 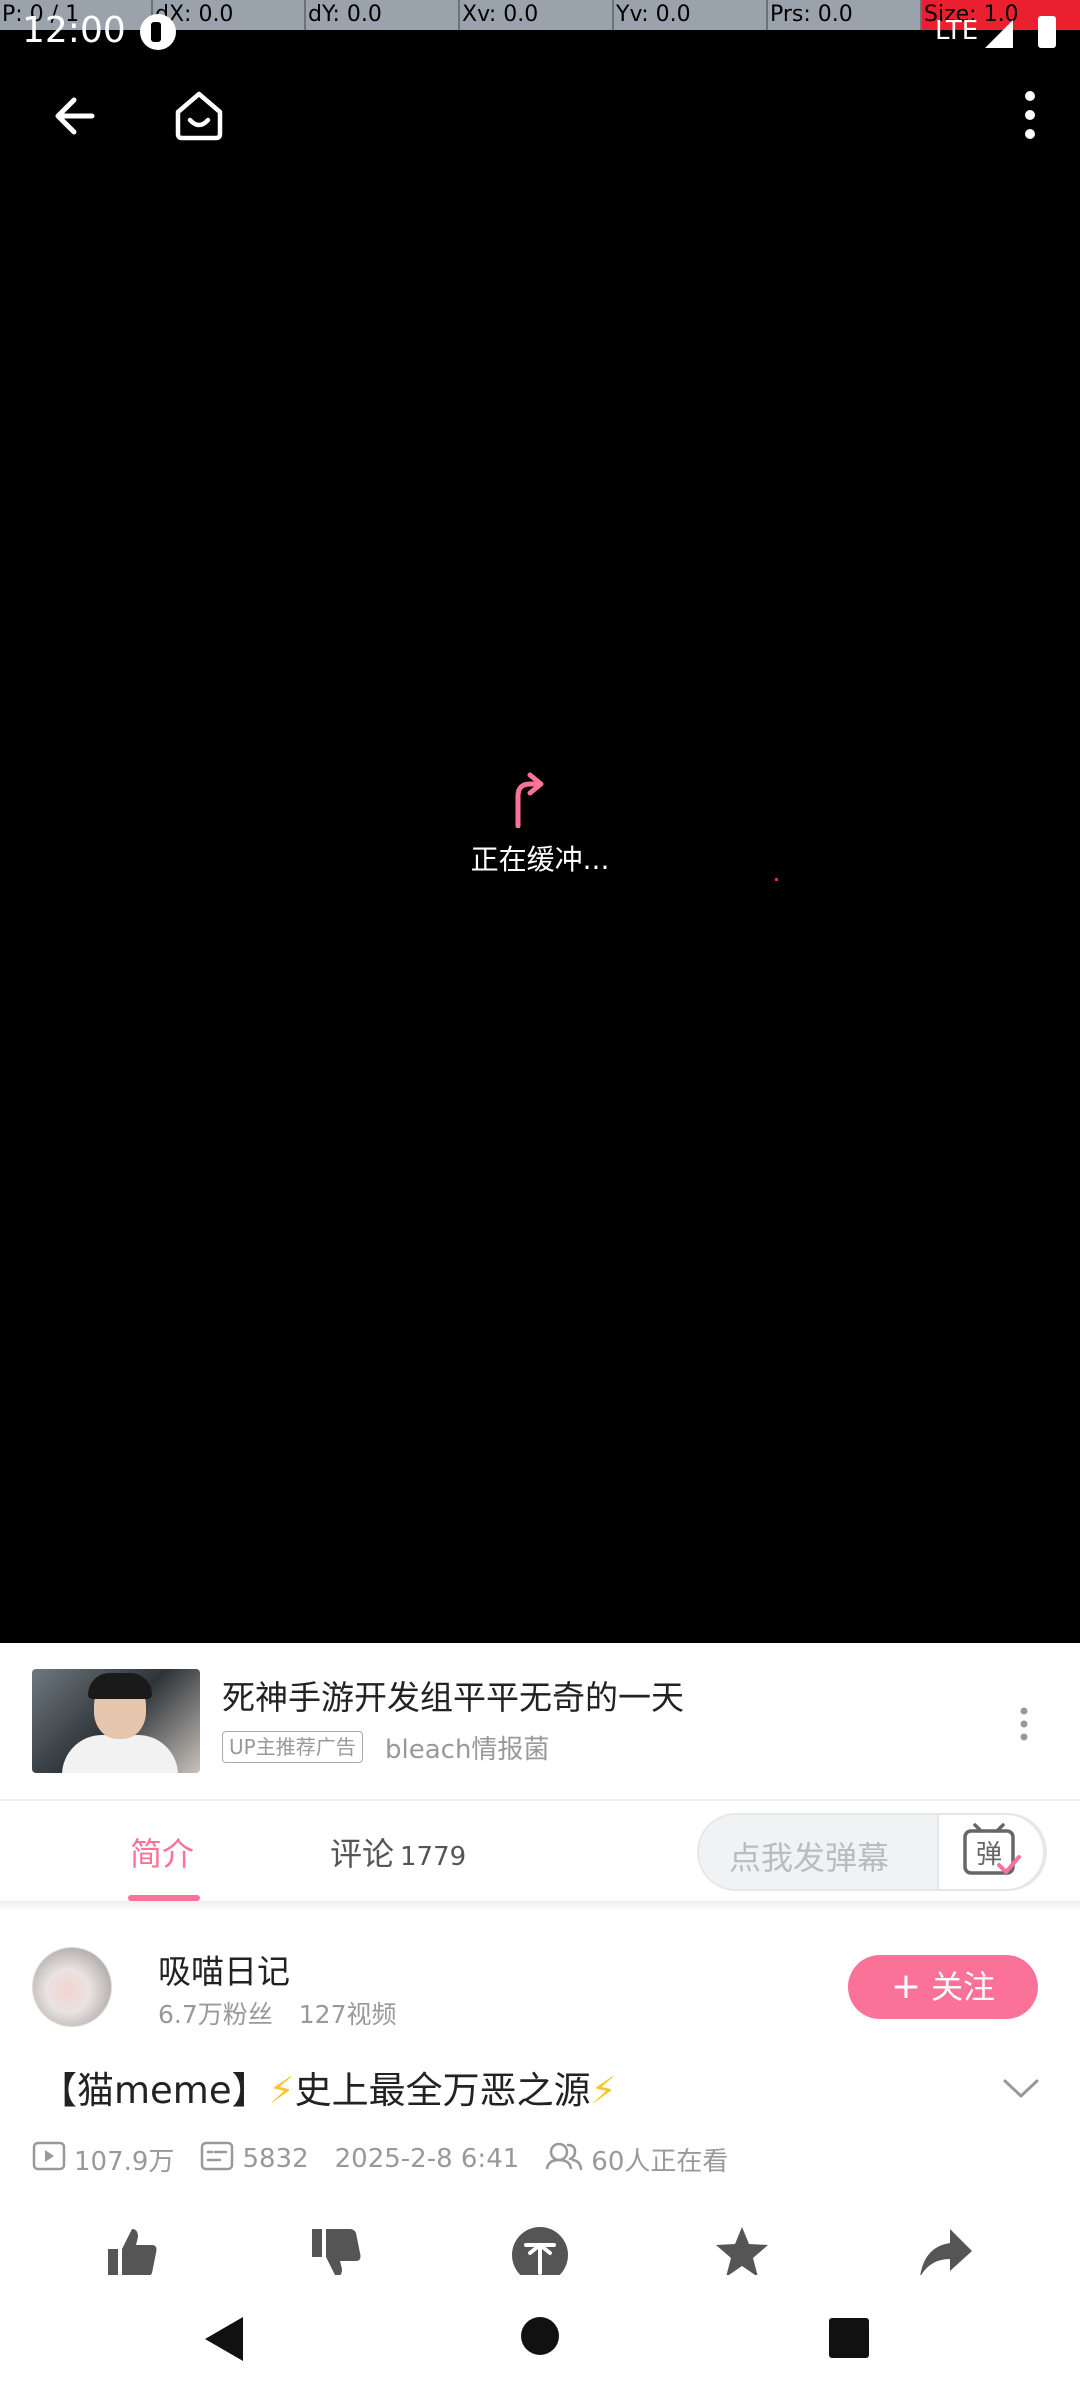 I want to click on danmu-placeholder: 点我发弹幕, so click(x=809, y=1858).